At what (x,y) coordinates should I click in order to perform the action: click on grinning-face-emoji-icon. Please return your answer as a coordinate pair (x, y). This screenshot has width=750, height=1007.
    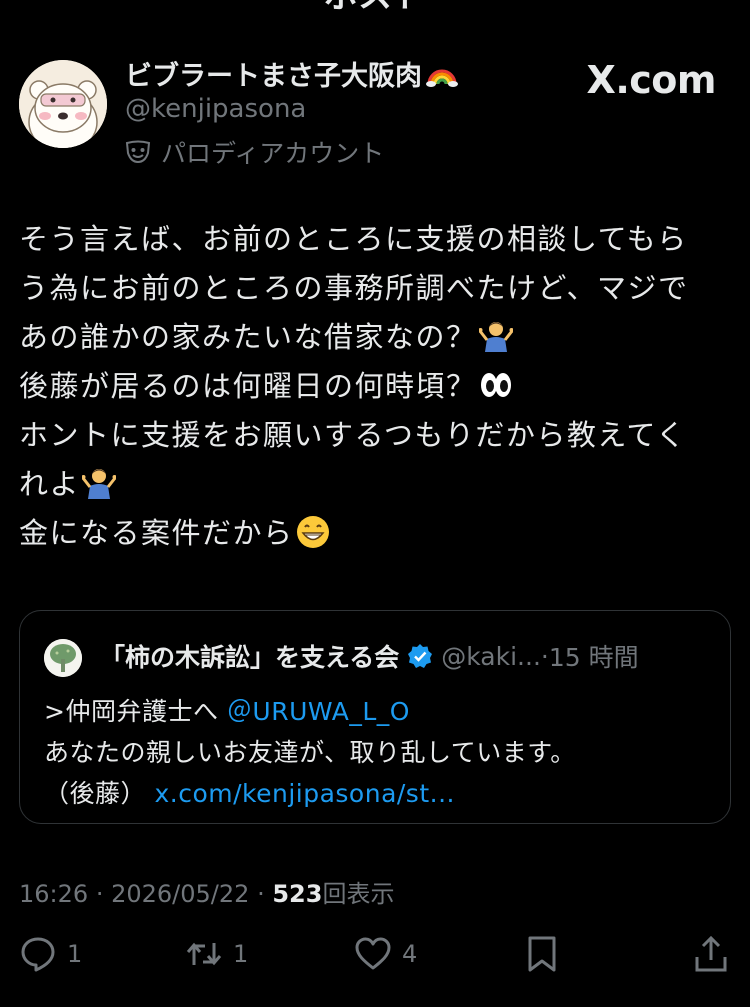
    Looking at the image, I should click on (312, 532).